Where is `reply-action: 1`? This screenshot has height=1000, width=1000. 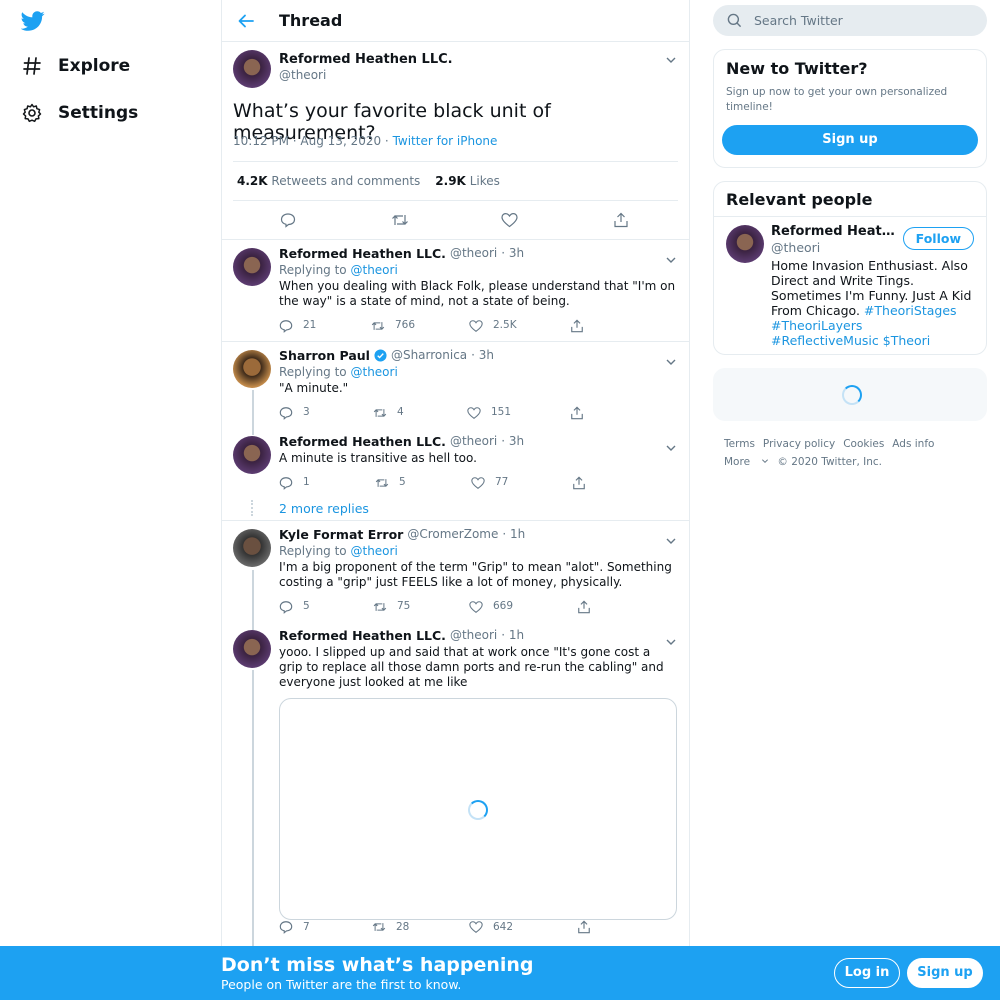
reply-action: 1 is located at coordinates (327, 482).